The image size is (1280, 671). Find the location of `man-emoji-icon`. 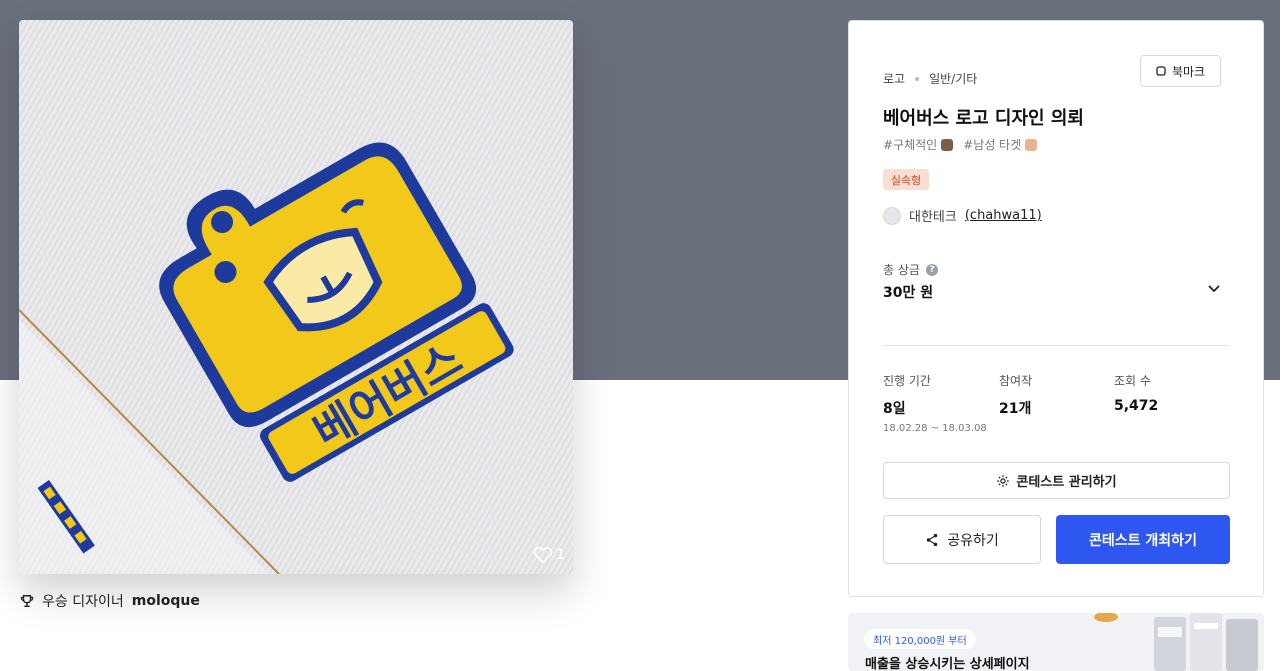

man-emoji-icon is located at coordinates (1031, 144).